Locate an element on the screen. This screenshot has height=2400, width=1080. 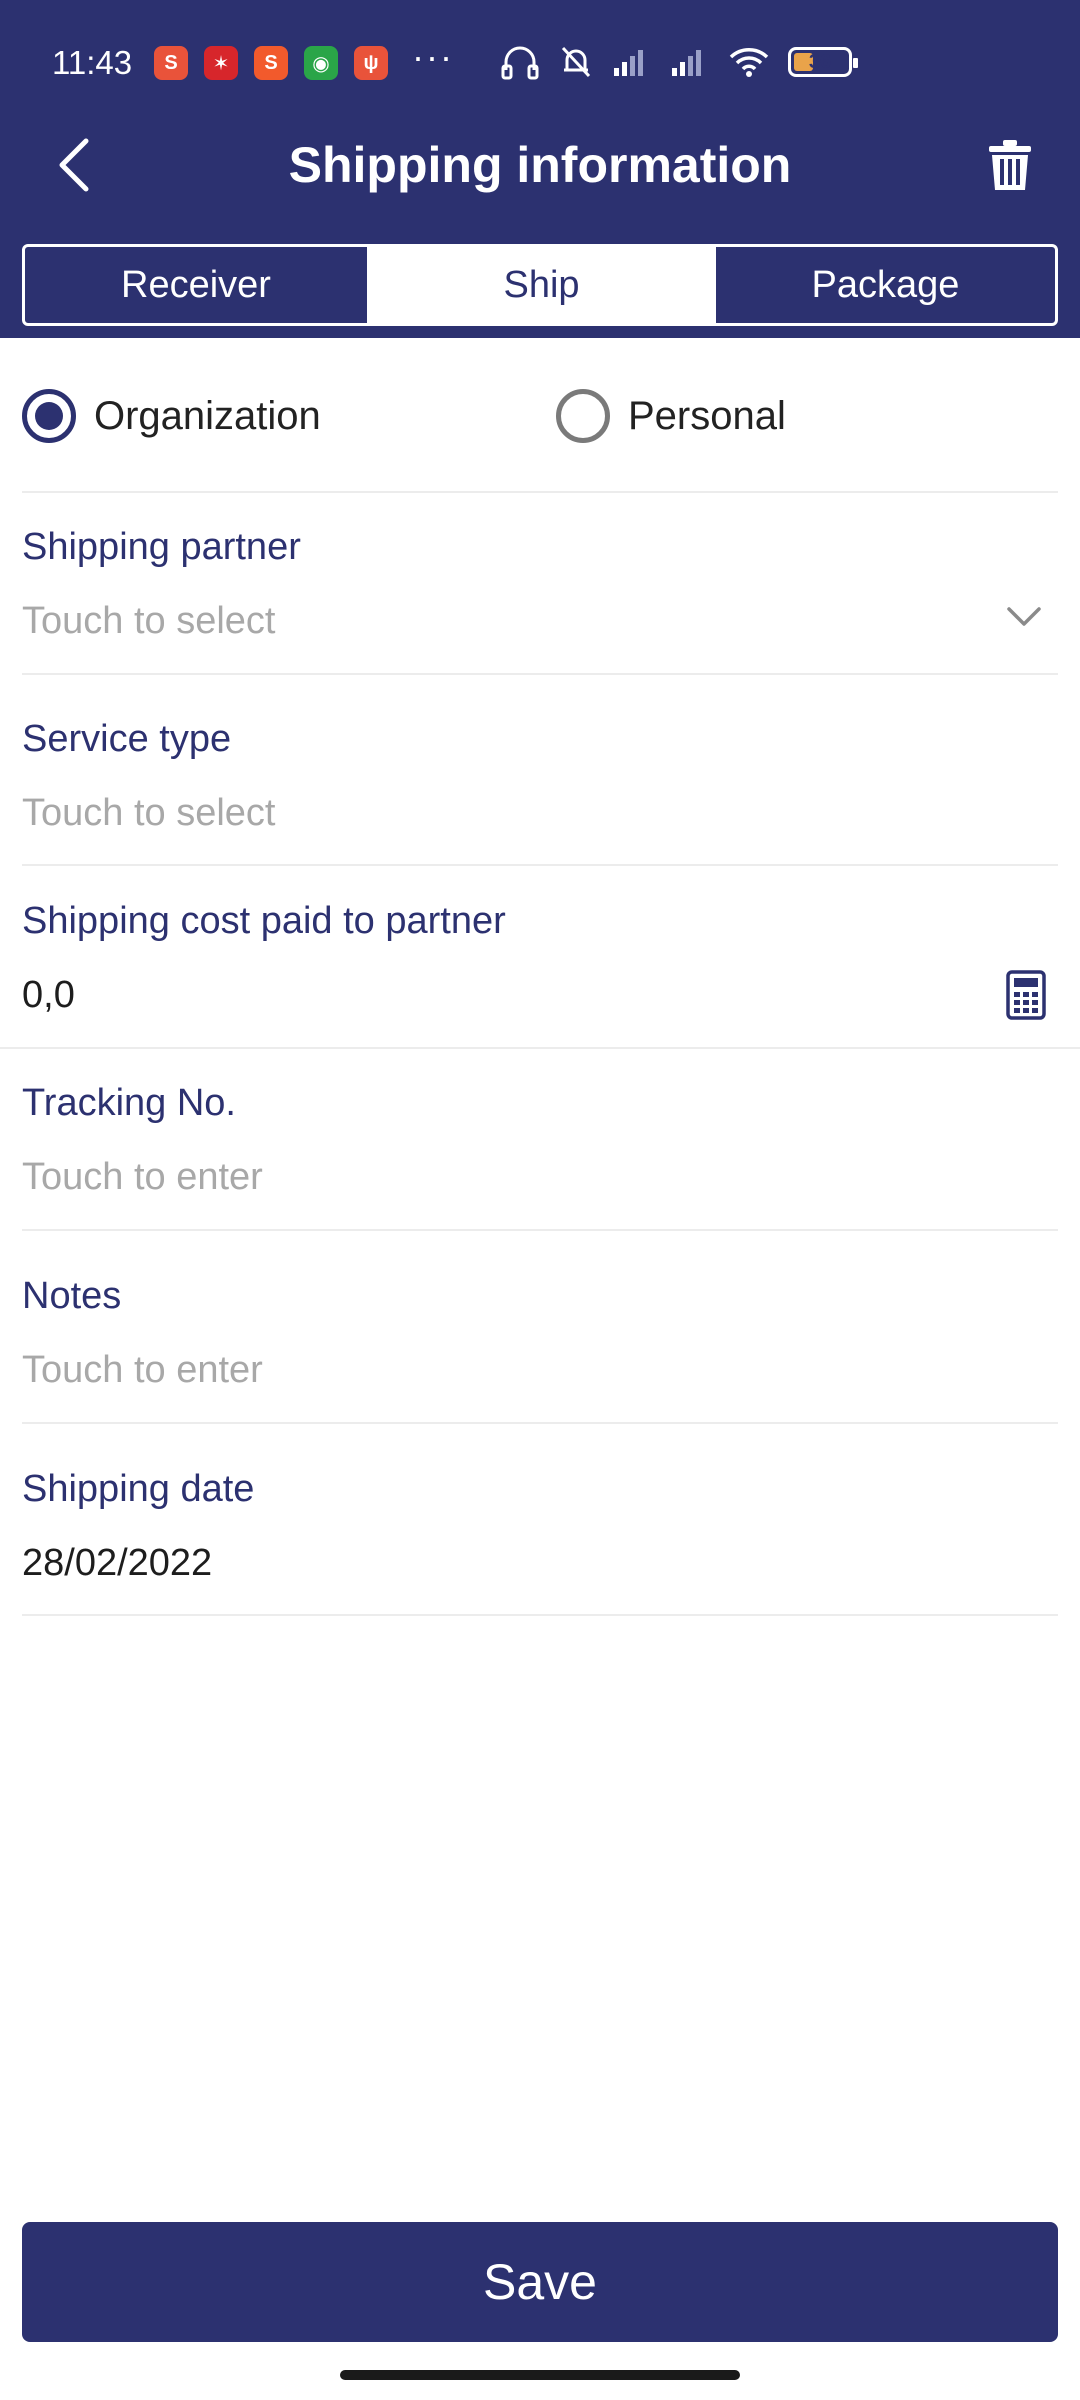
status-time: 11:43 is located at coordinates (92, 62).